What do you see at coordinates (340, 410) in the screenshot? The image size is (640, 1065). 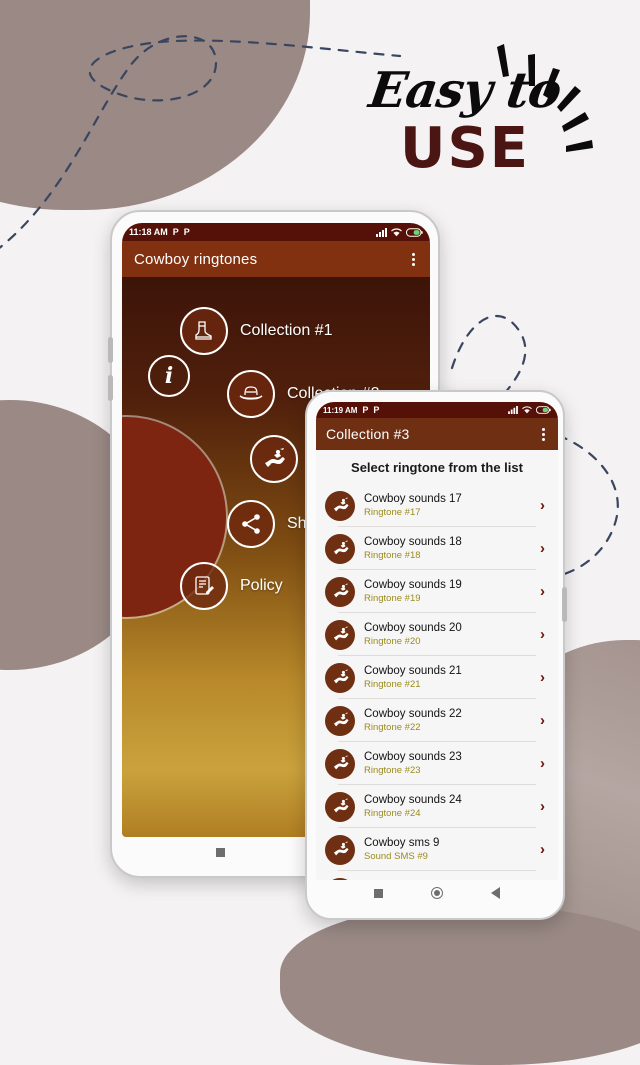 I see `phone2-status-time: 11:19 AM` at bounding box center [340, 410].